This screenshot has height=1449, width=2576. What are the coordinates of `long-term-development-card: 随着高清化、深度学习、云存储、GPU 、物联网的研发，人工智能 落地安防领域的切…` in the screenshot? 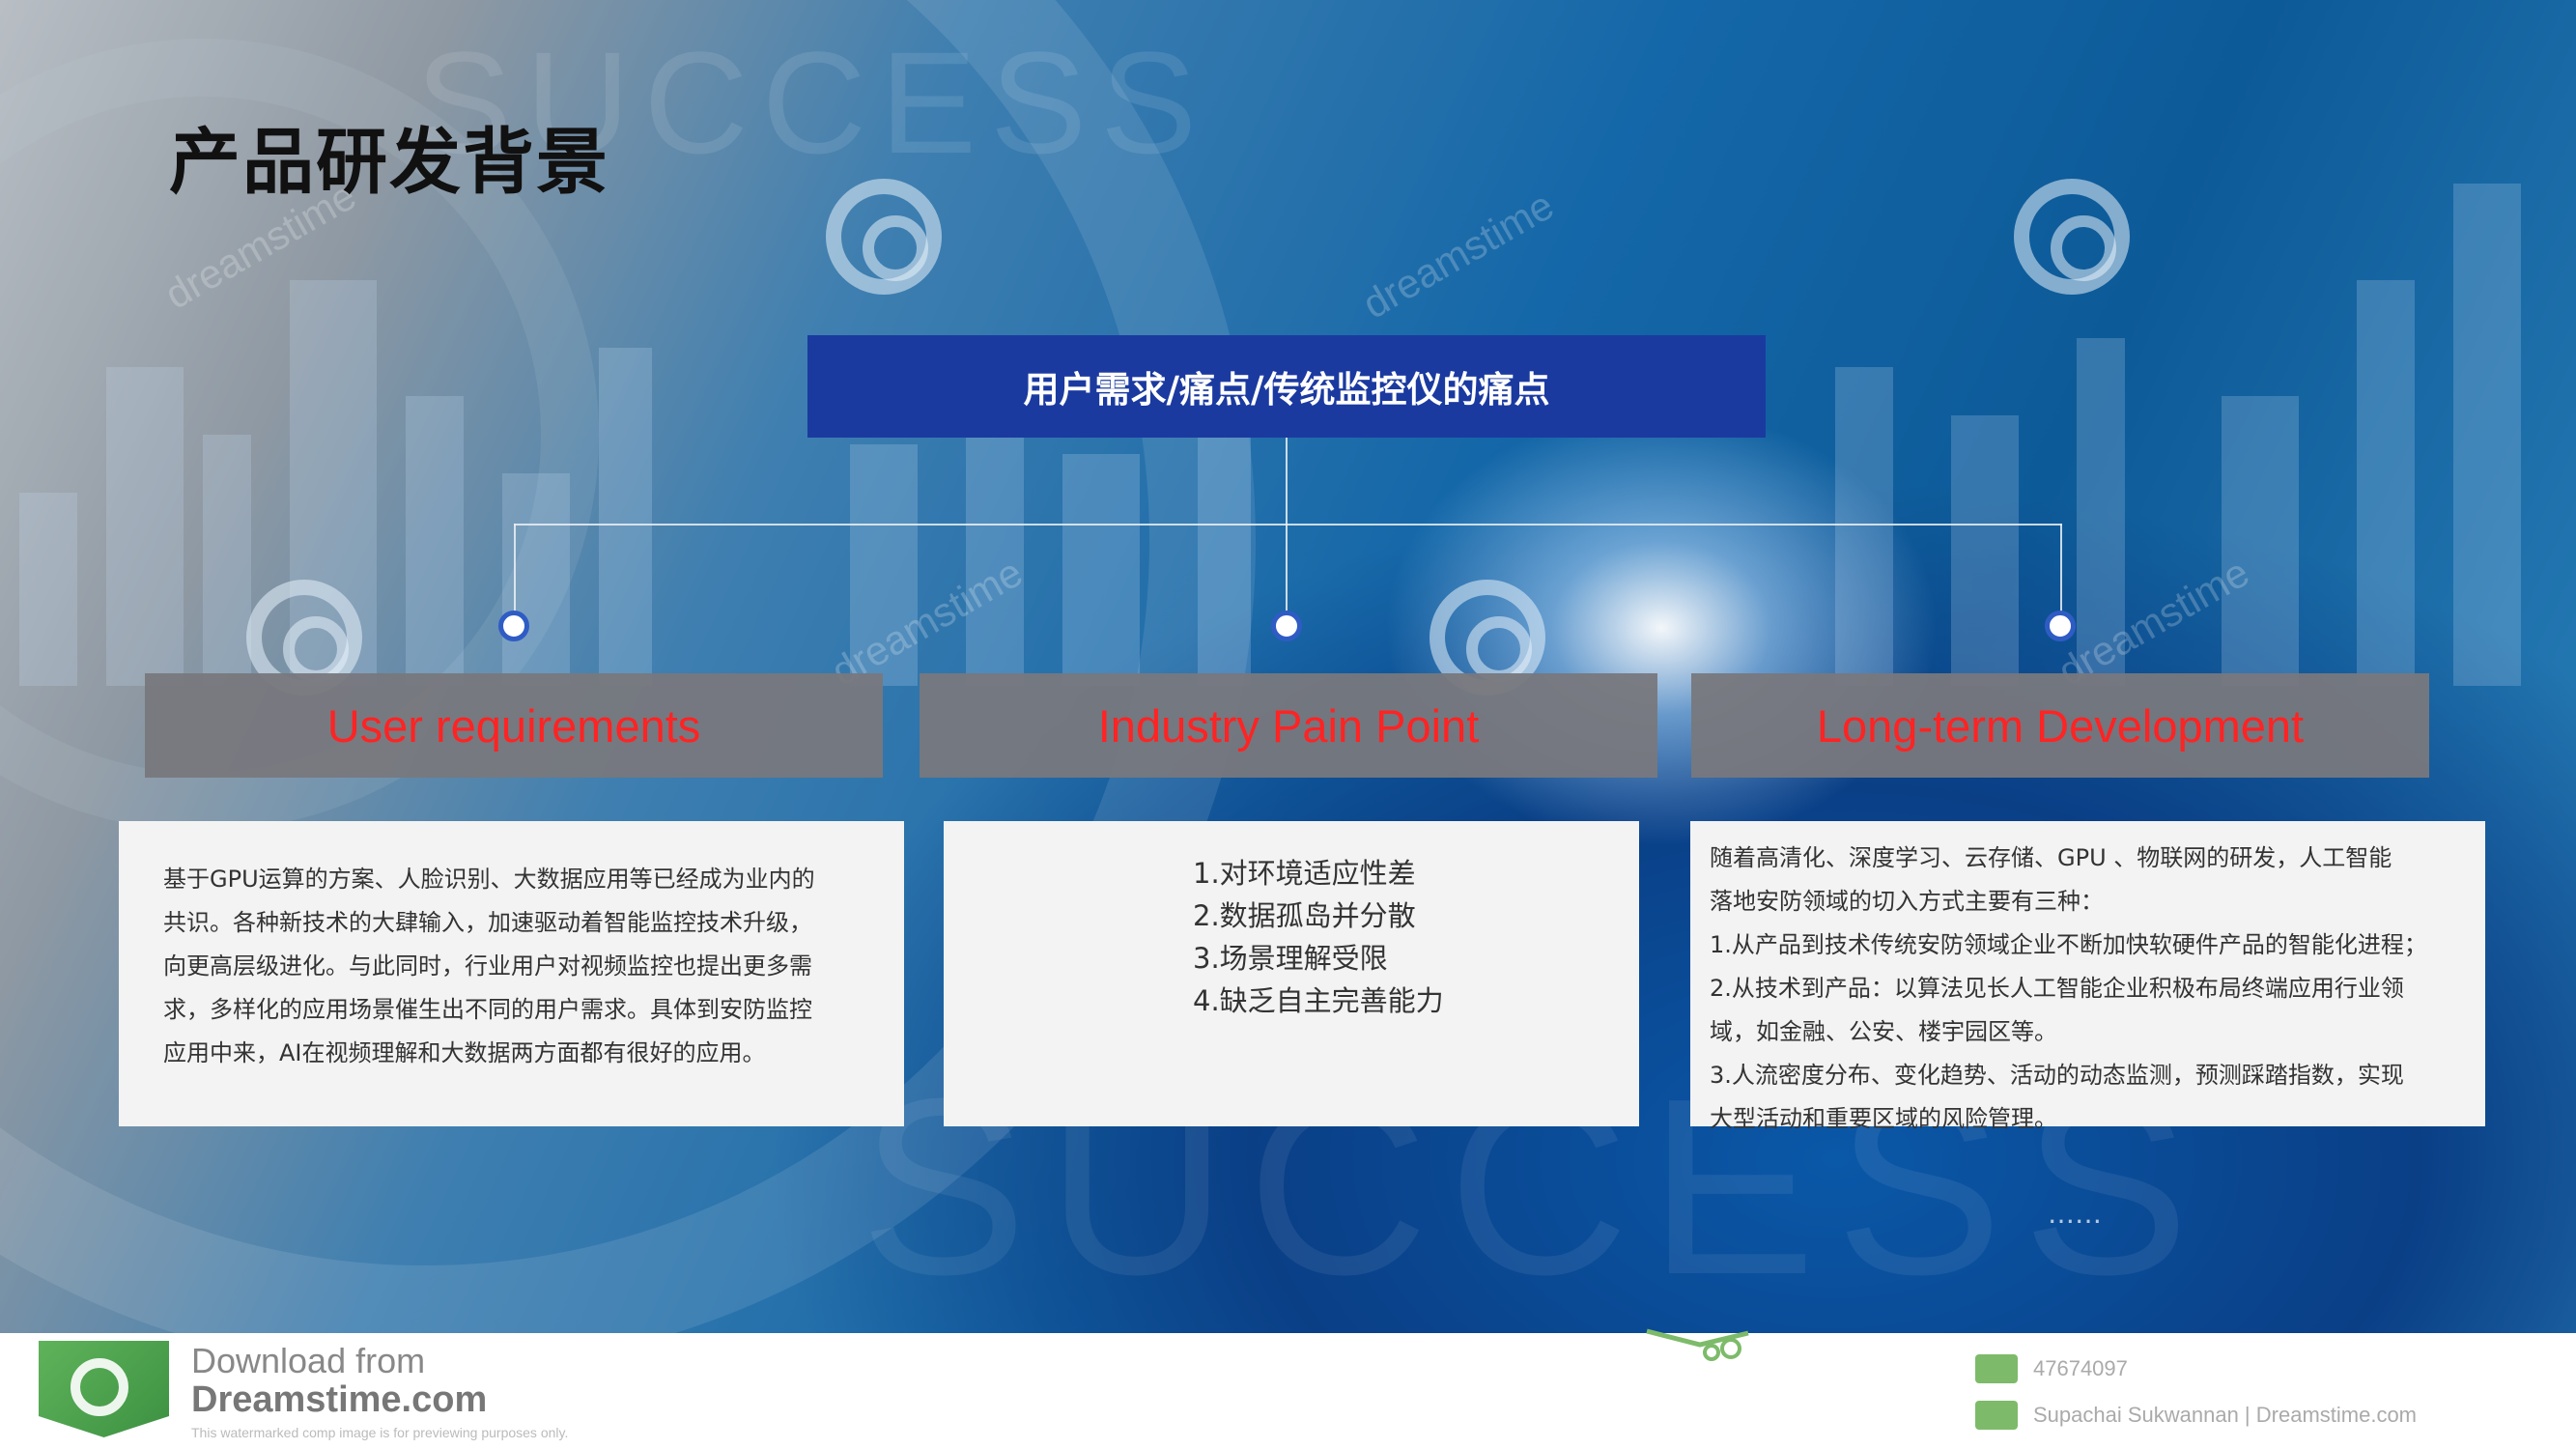 It's located at (2087, 976).